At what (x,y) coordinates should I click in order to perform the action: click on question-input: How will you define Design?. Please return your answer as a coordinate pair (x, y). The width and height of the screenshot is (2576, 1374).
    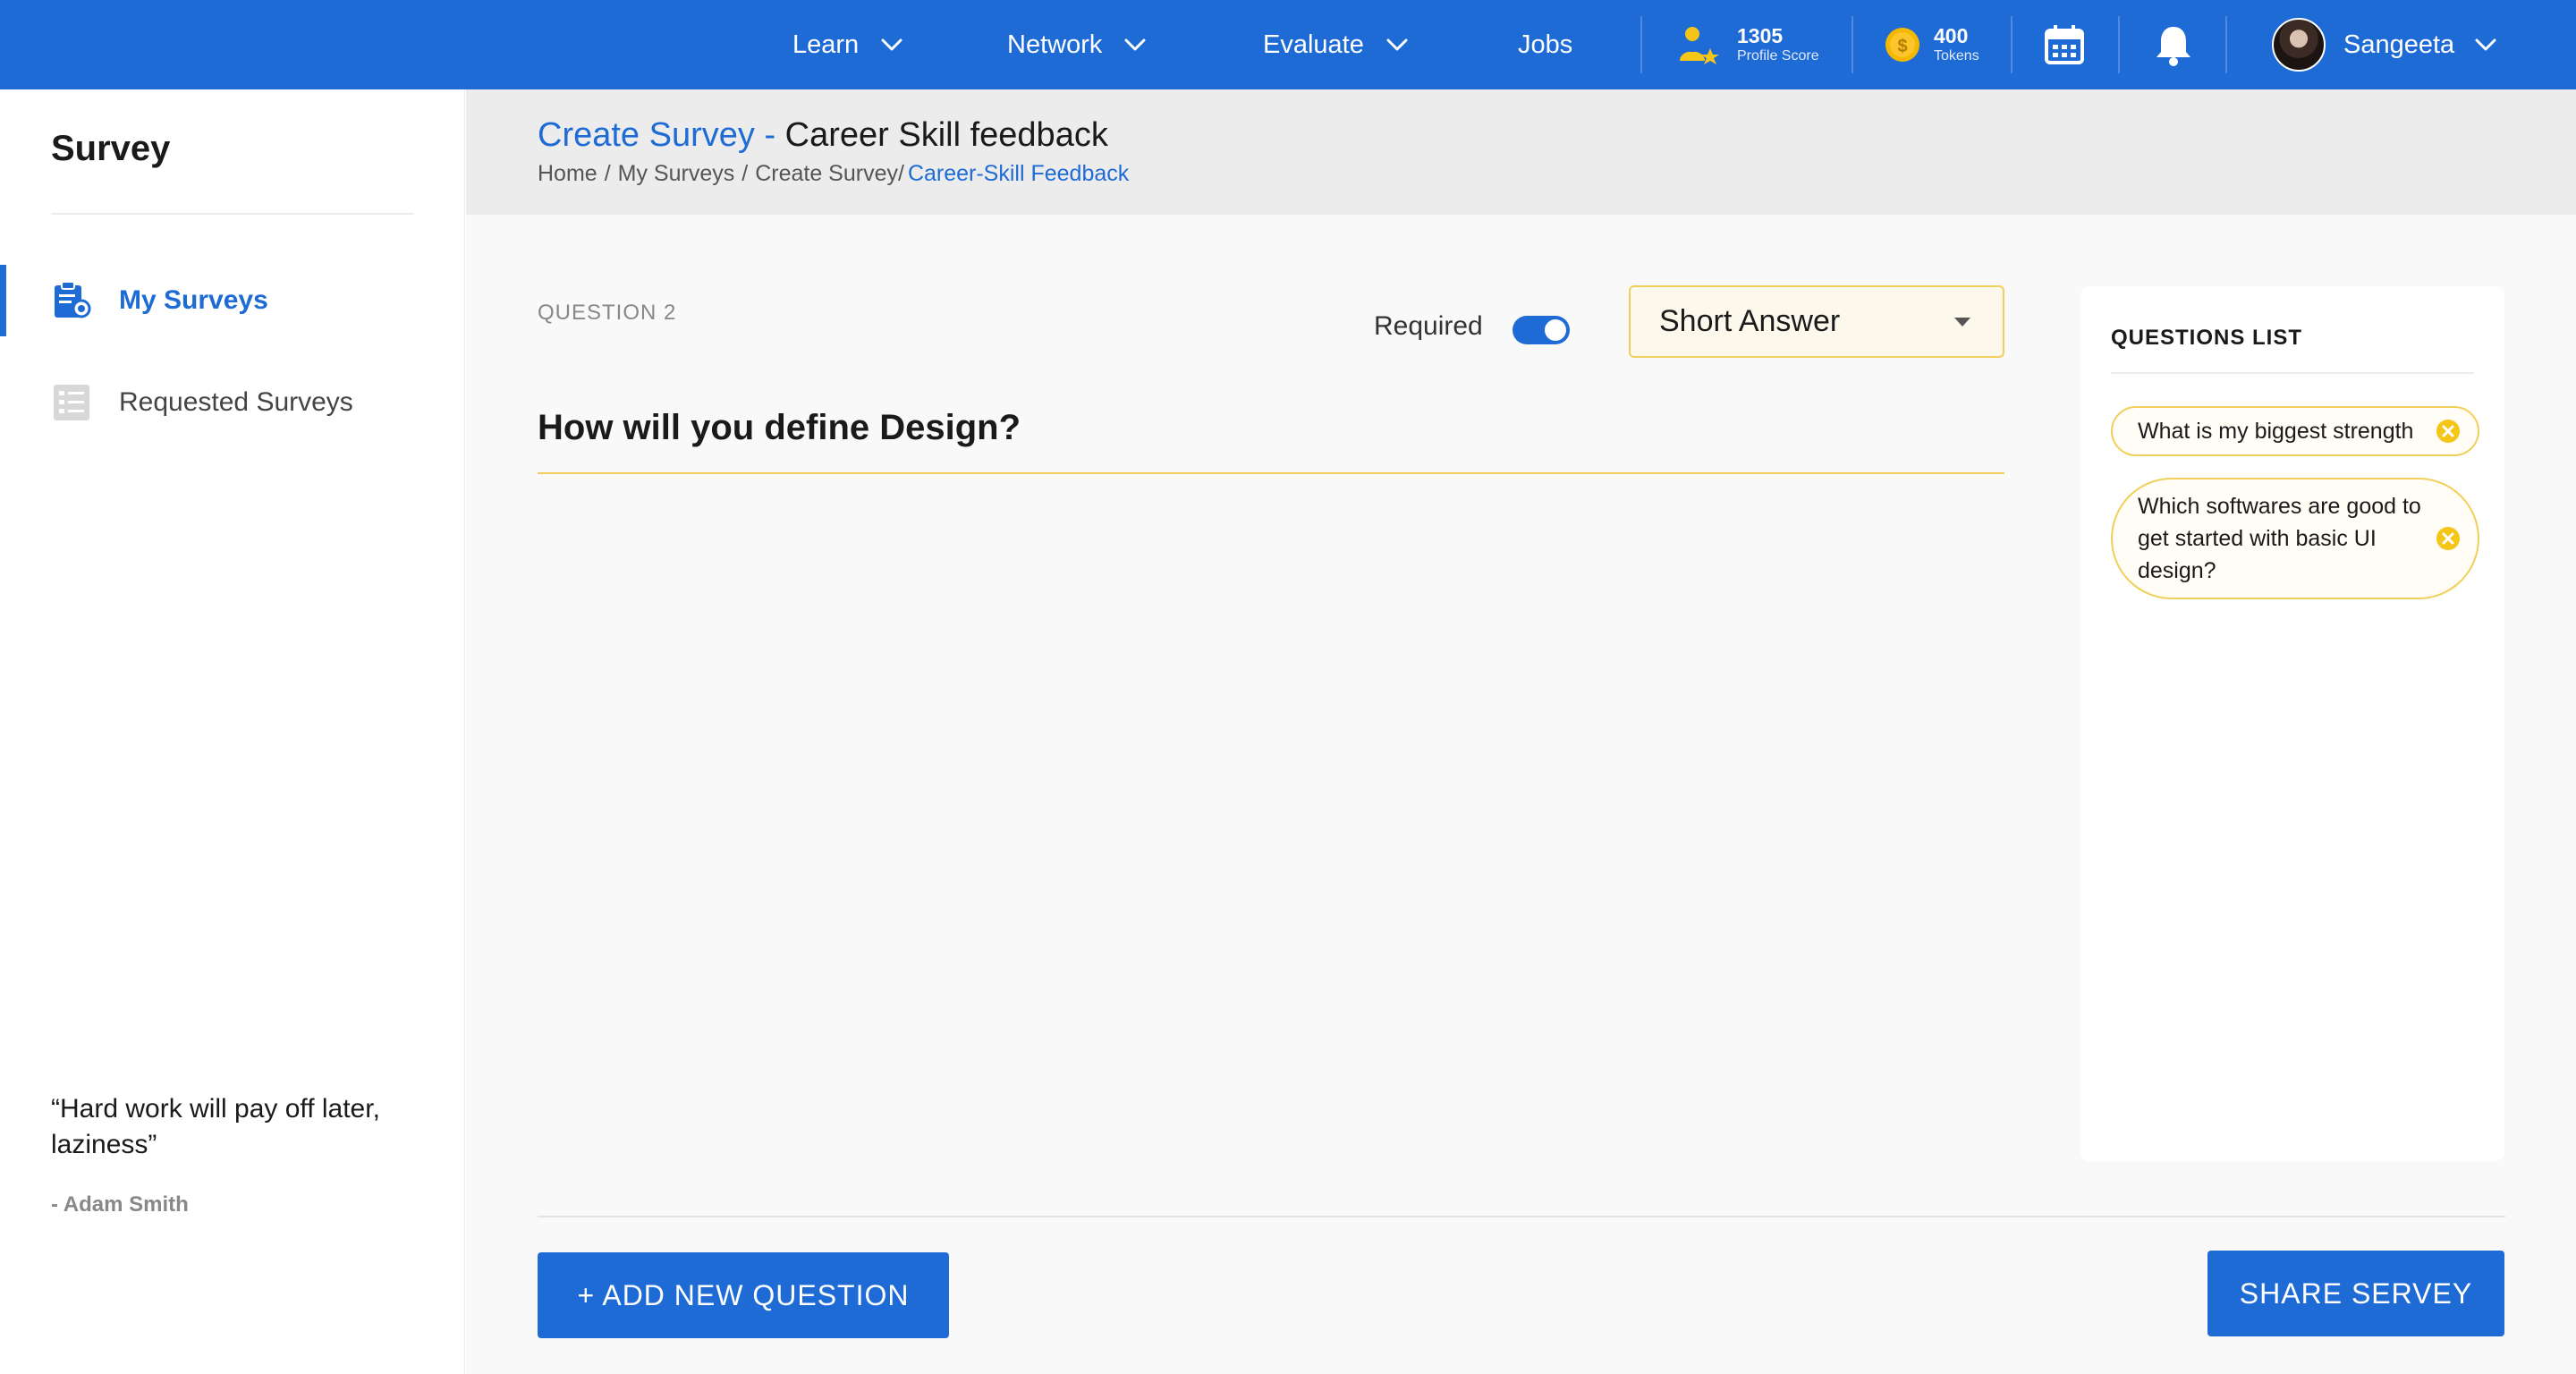
    Looking at the image, I should click on (1271, 438).